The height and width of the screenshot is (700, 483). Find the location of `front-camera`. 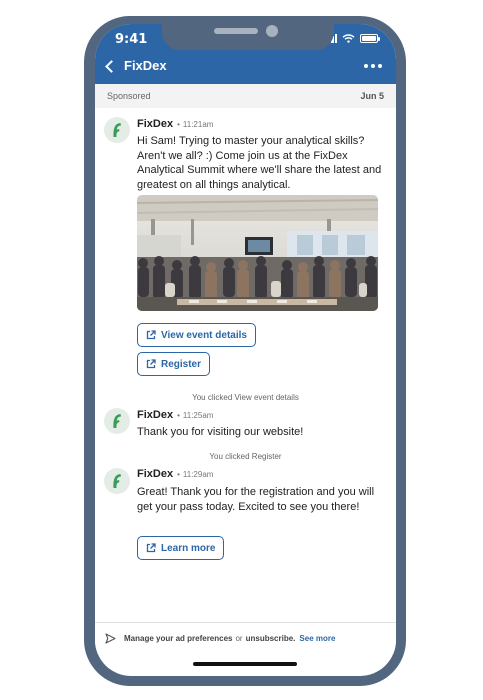

front-camera is located at coordinates (272, 31).